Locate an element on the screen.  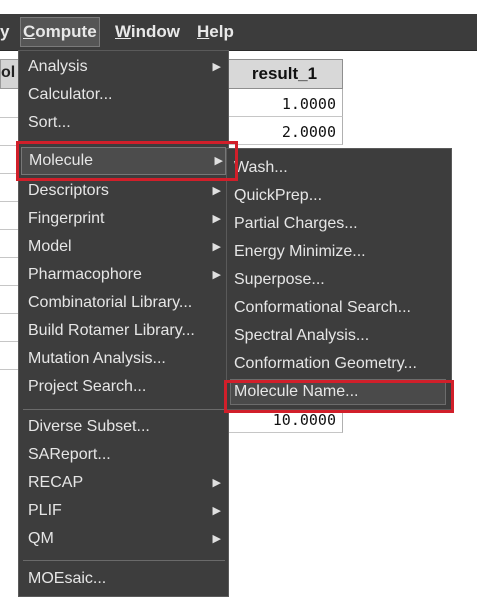
menu-item-recap: RECAP ▶ is located at coordinates (125, 487).